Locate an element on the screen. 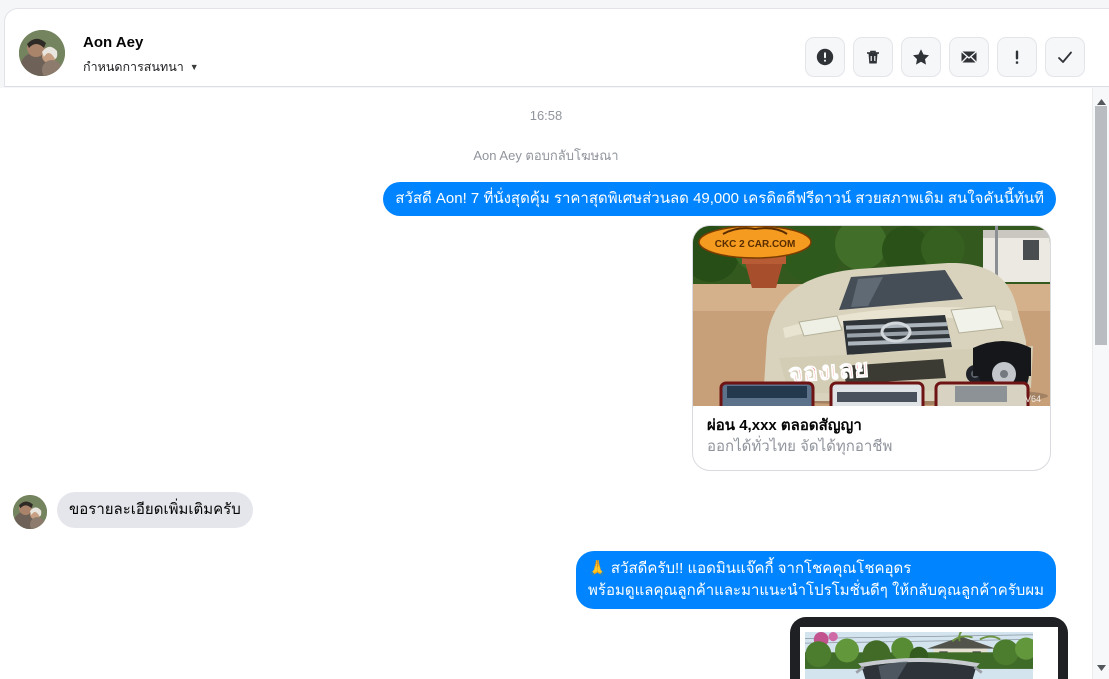 This screenshot has height=679, width=1109. dealer-badge-text: CKC 2 CAR.COM is located at coordinates (755, 244).